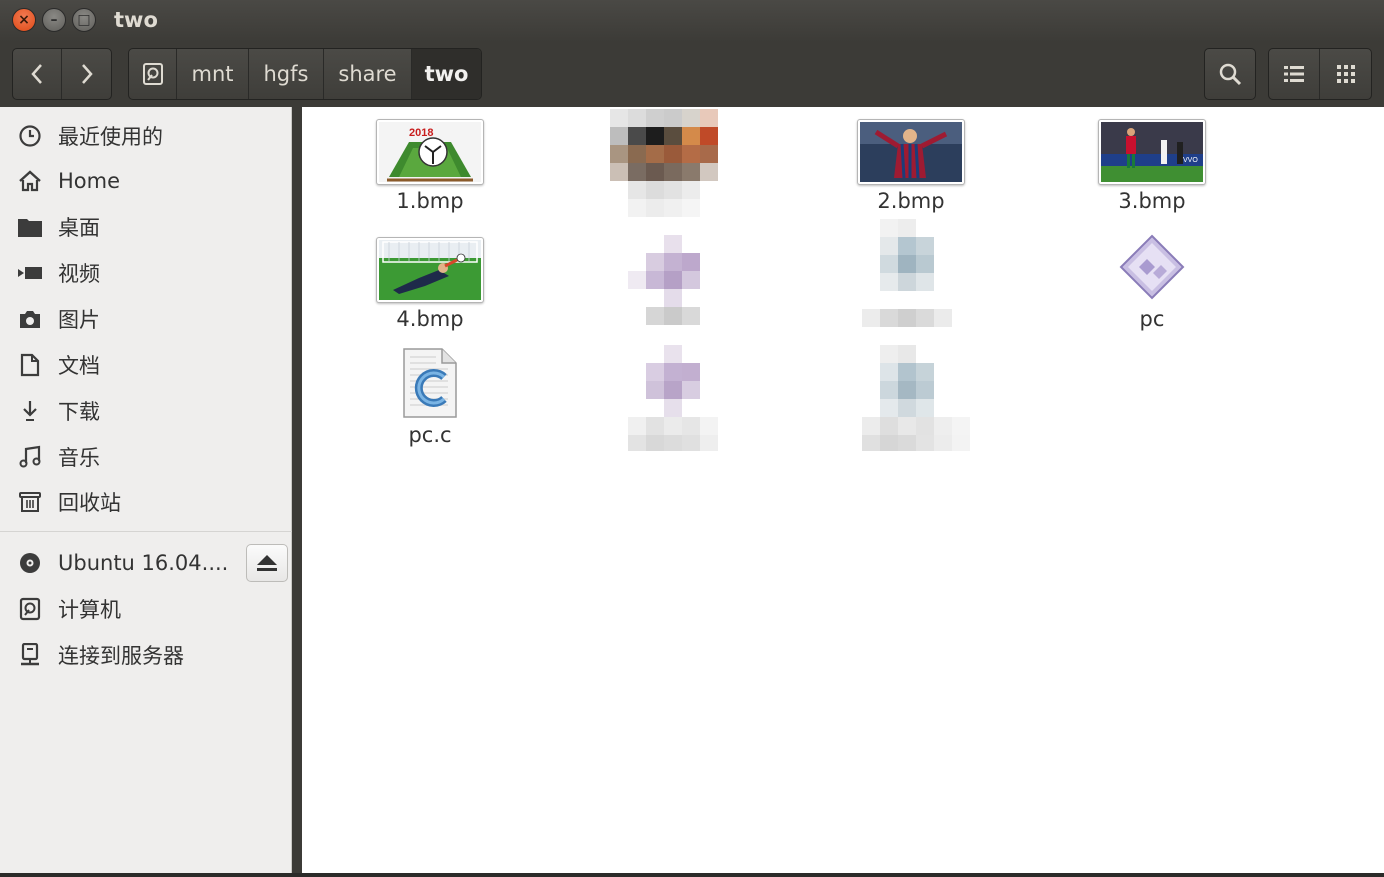 The height and width of the screenshot is (877, 1384). I want to click on sidebar-item-music: 音乐, so click(146, 457).